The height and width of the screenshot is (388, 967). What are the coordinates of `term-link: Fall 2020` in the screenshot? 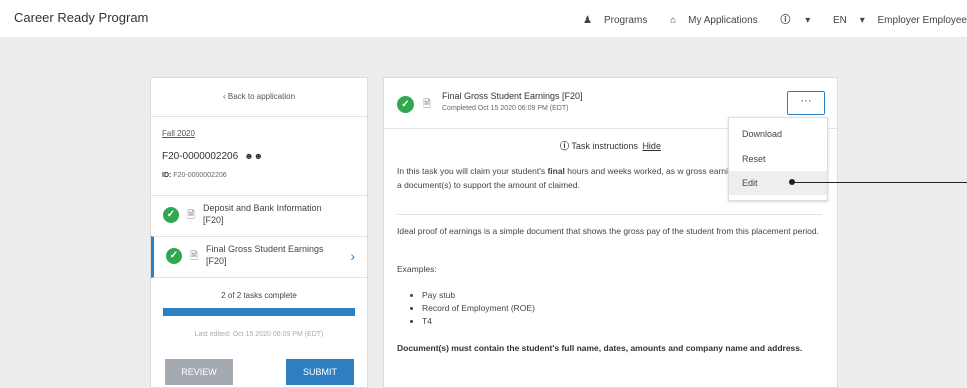 It's located at (178, 133).